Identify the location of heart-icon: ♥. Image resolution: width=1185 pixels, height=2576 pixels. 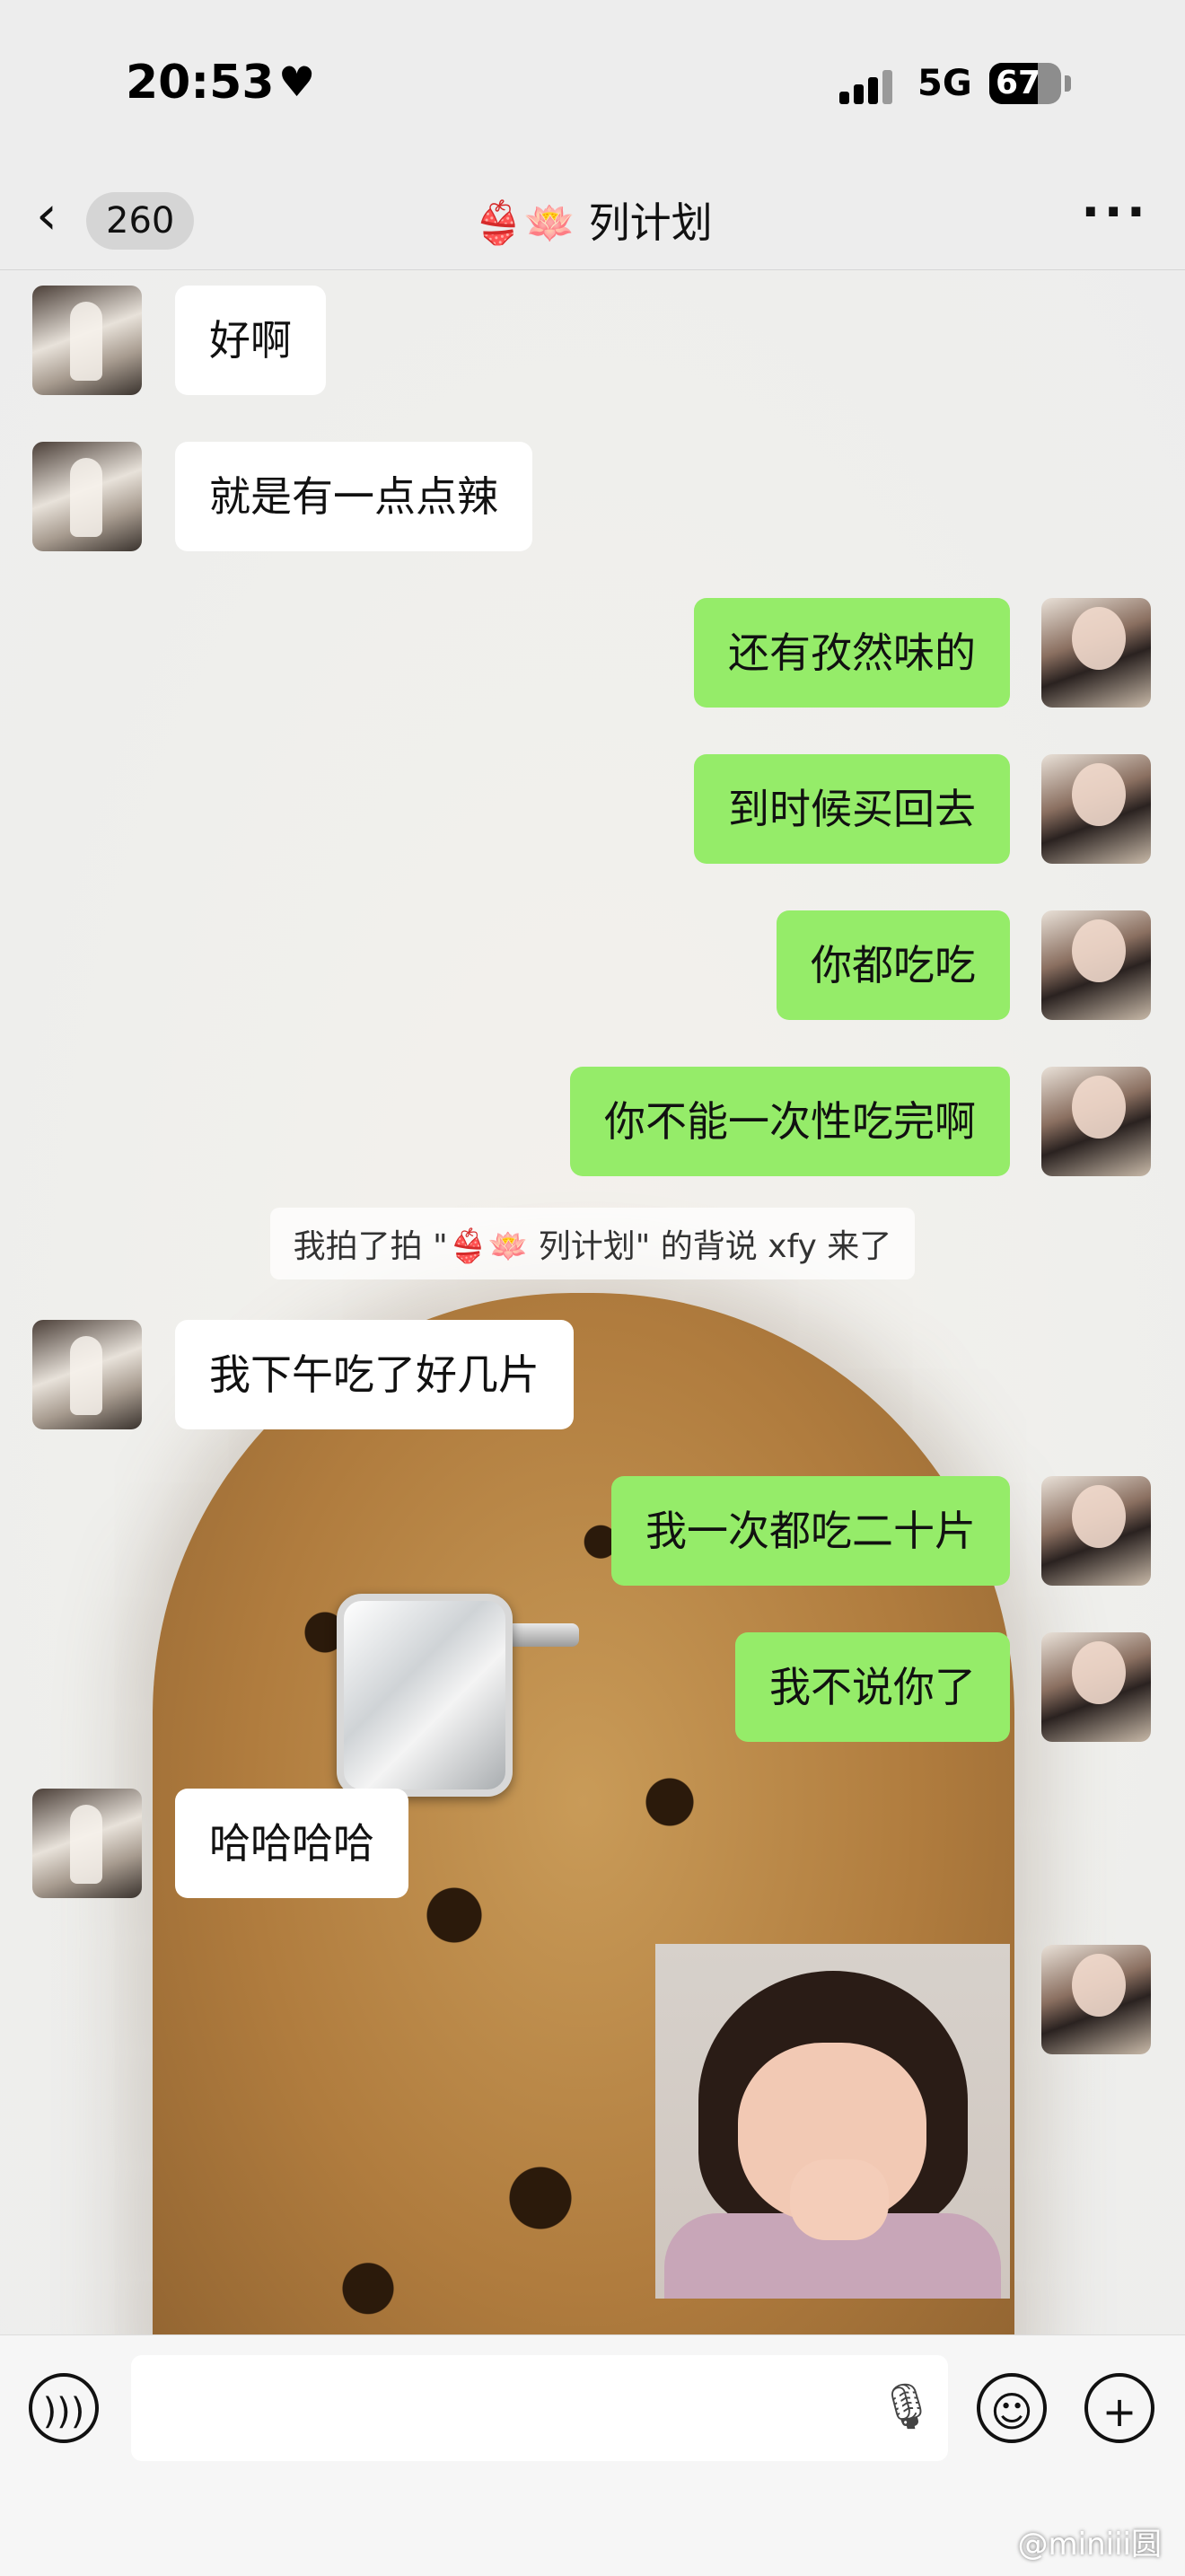
(297, 81).